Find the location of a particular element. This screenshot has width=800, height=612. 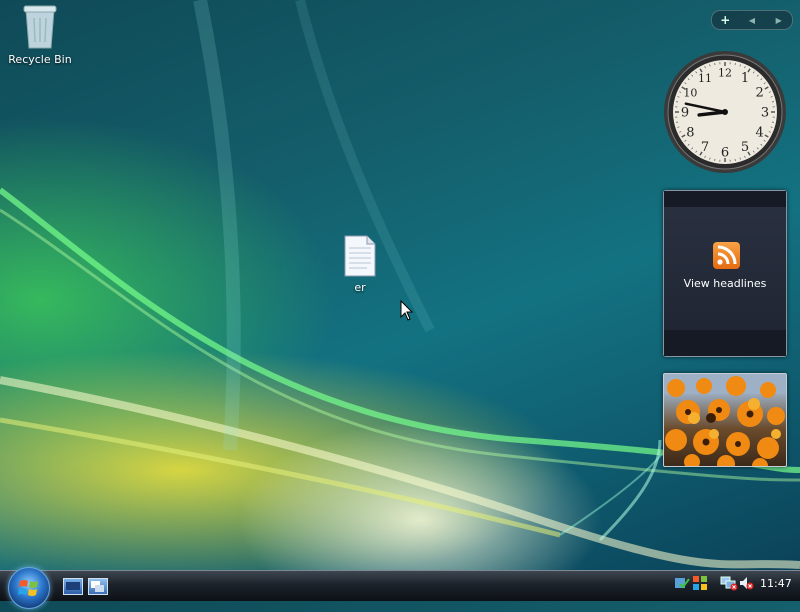

clock-number: 5 is located at coordinates (745, 147).